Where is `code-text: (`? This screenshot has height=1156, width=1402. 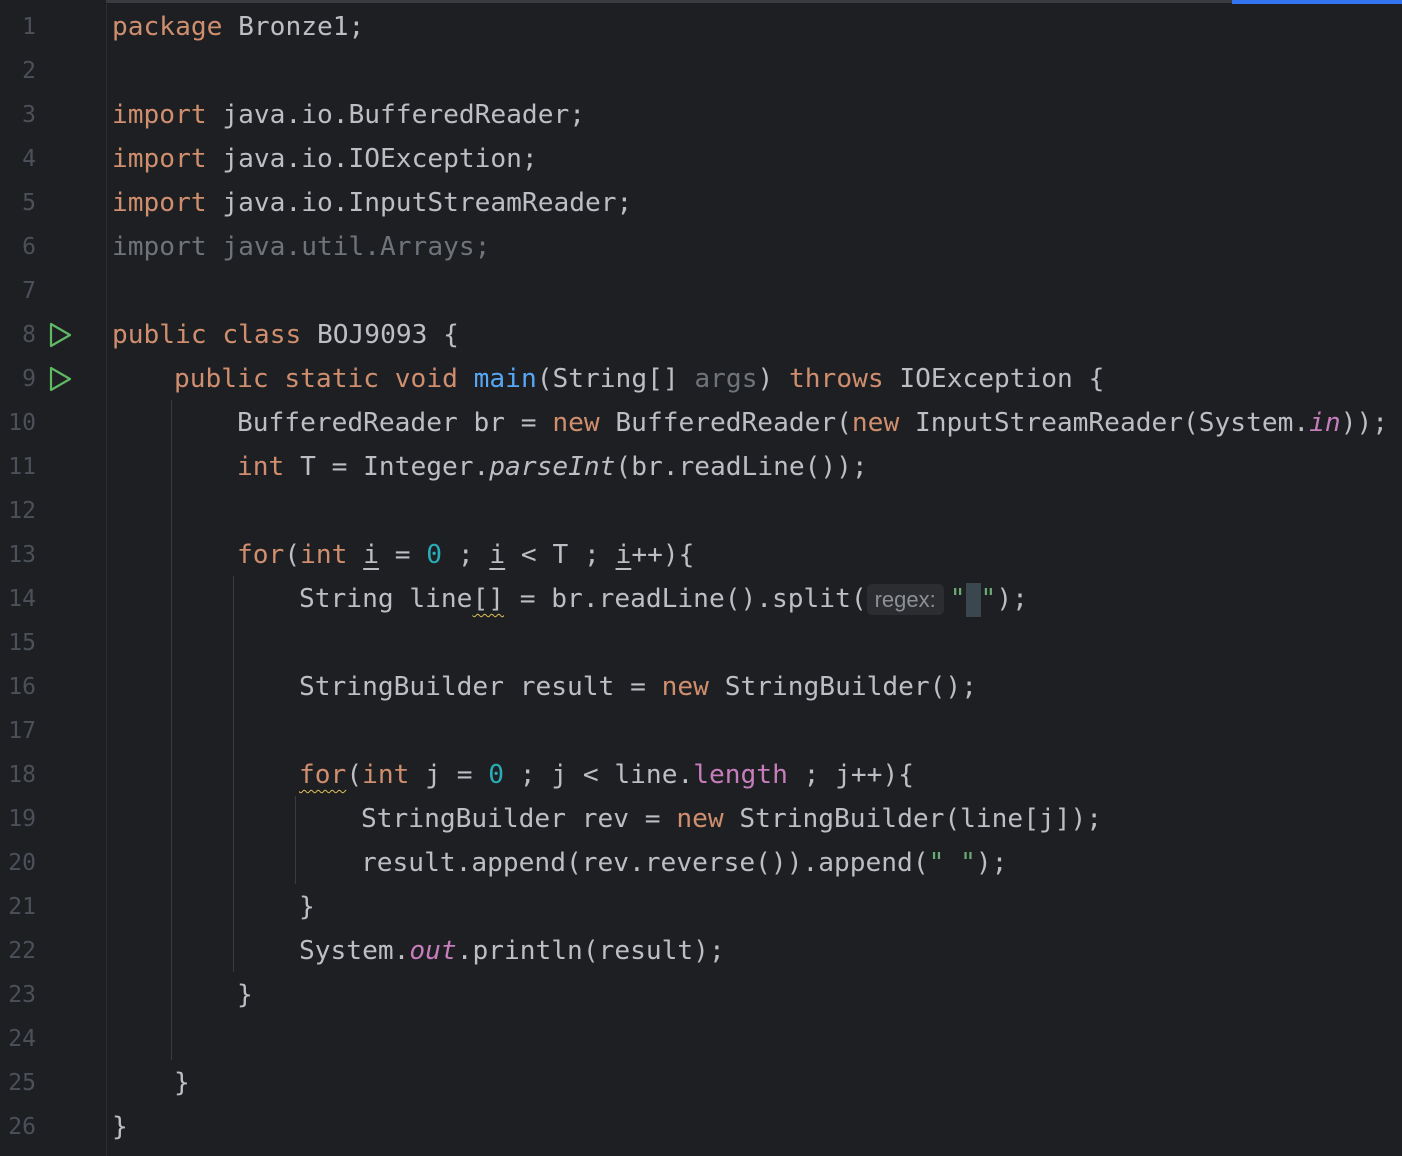 code-text: ( is located at coordinates (354, 775).